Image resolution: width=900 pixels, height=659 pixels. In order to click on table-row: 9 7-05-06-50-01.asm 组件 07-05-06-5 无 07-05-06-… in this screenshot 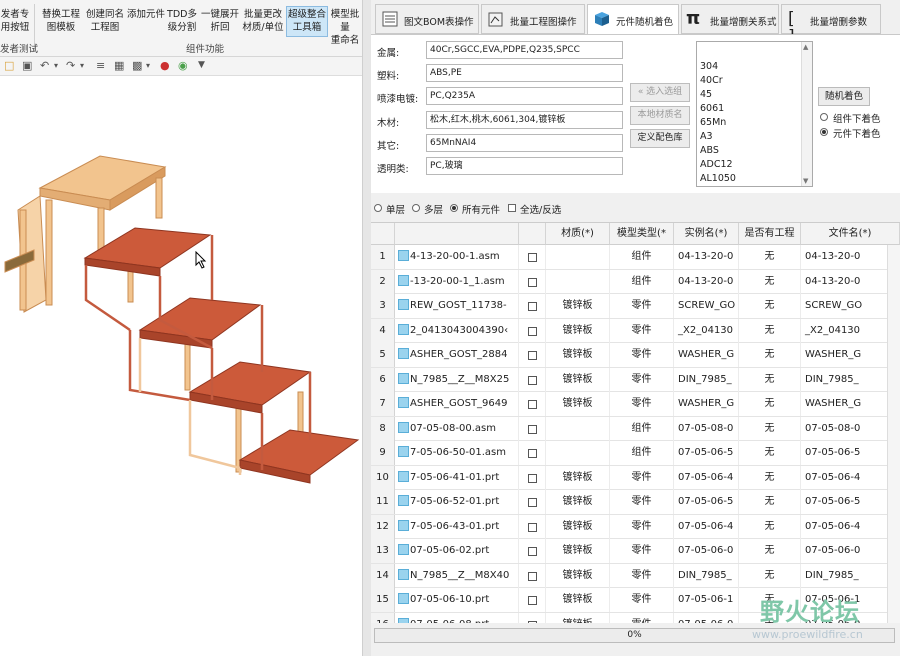, I will do `click(635, 453)`.